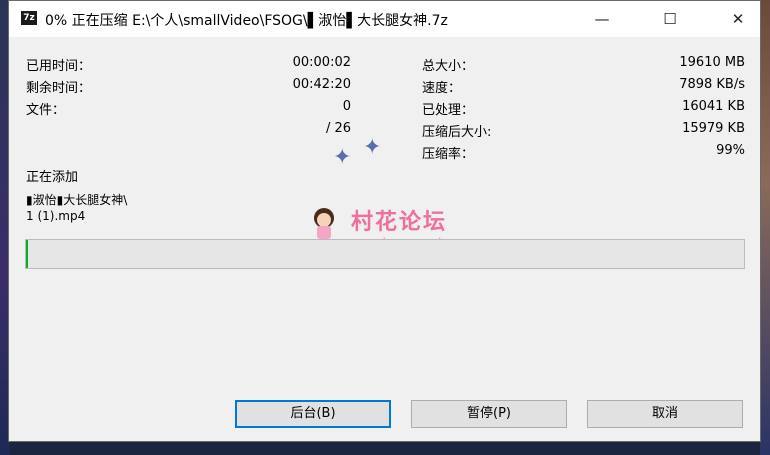  I want to click on maximize-button: ☐, so click(670, 19).